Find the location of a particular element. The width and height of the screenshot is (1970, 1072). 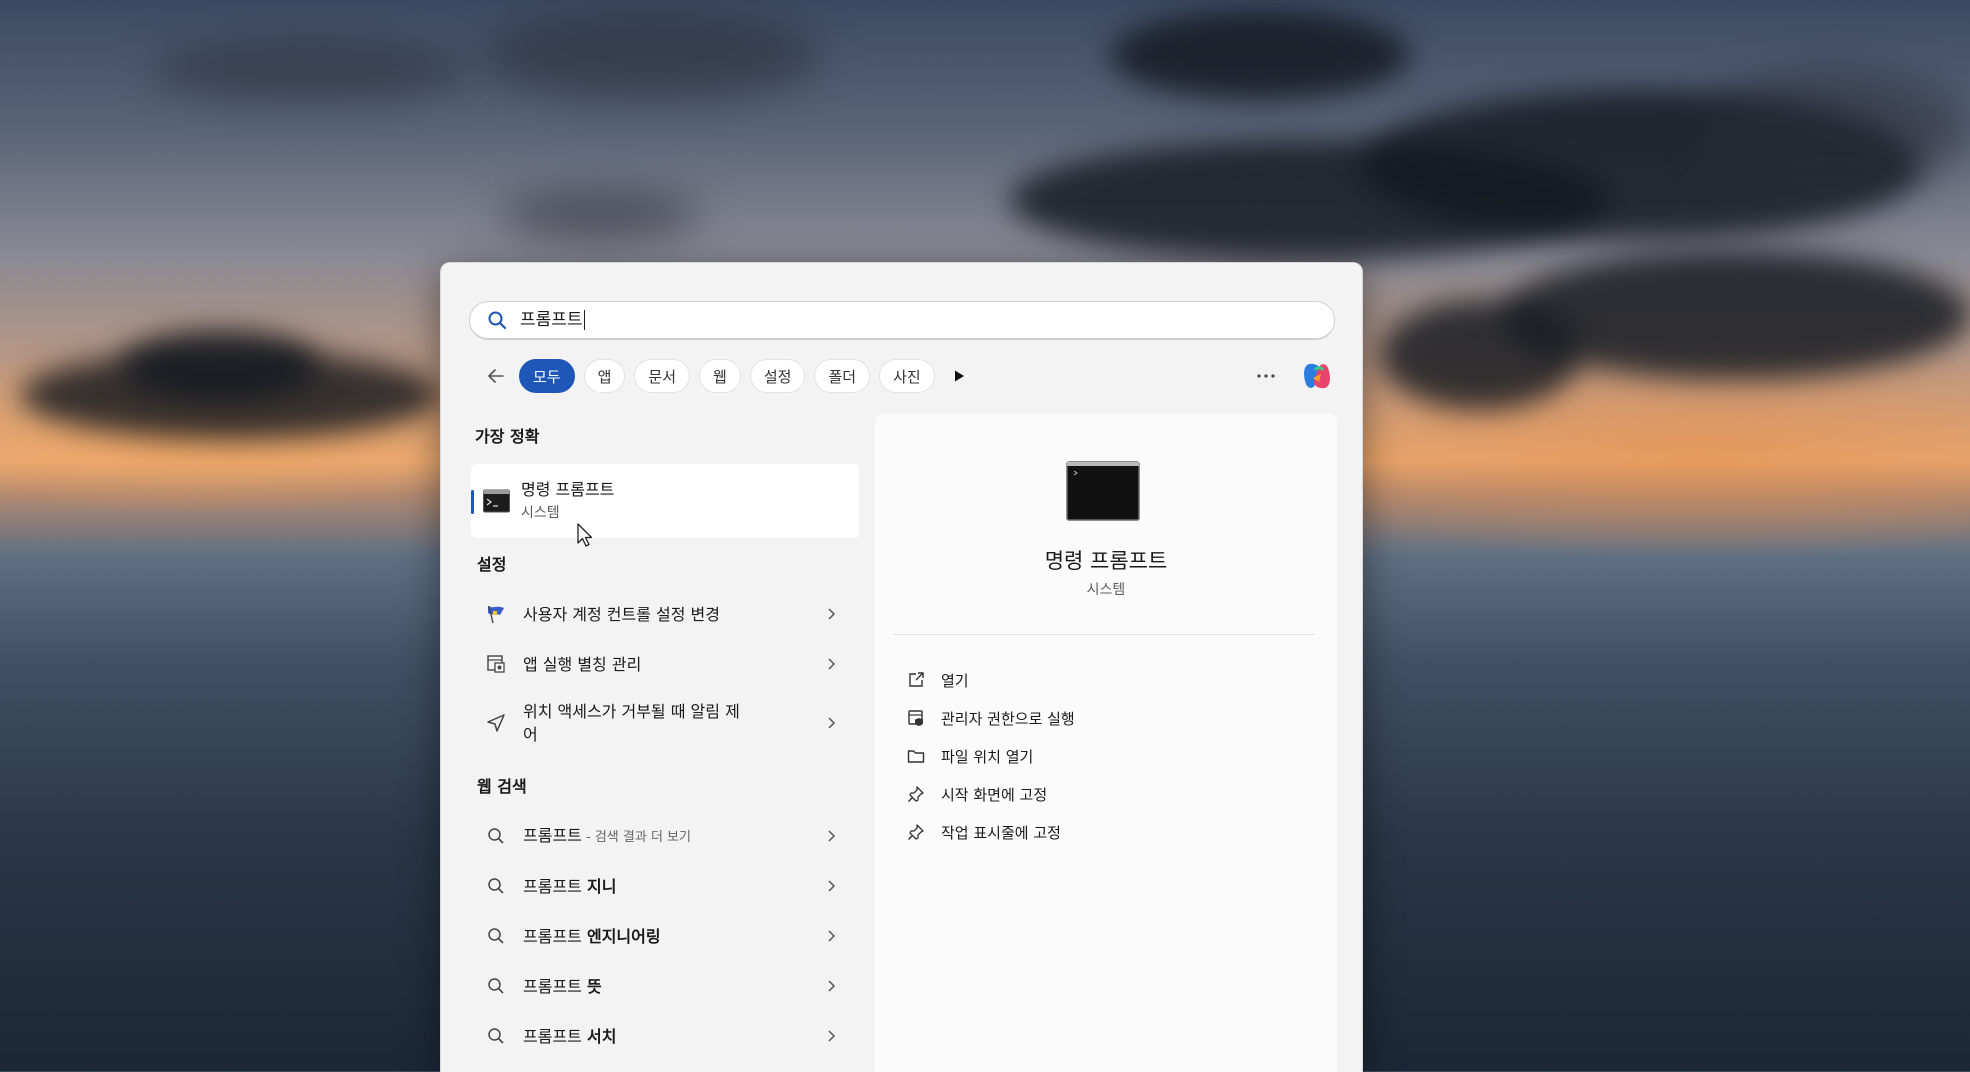

action-label: 열기 is located at coordinates (955, 680).